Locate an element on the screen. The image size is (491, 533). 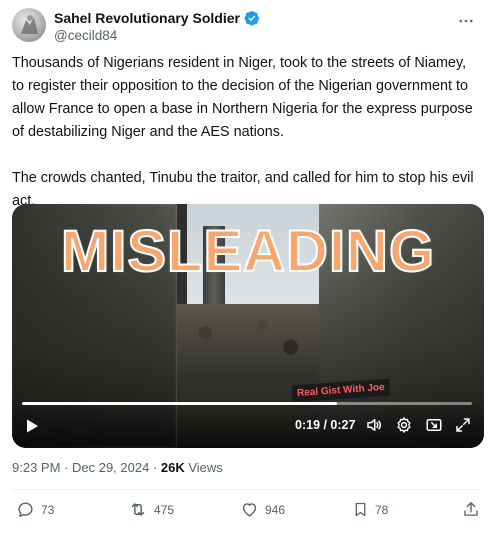
tweet-actions: 73 475 946 78 is located at coordinates (247, 511).